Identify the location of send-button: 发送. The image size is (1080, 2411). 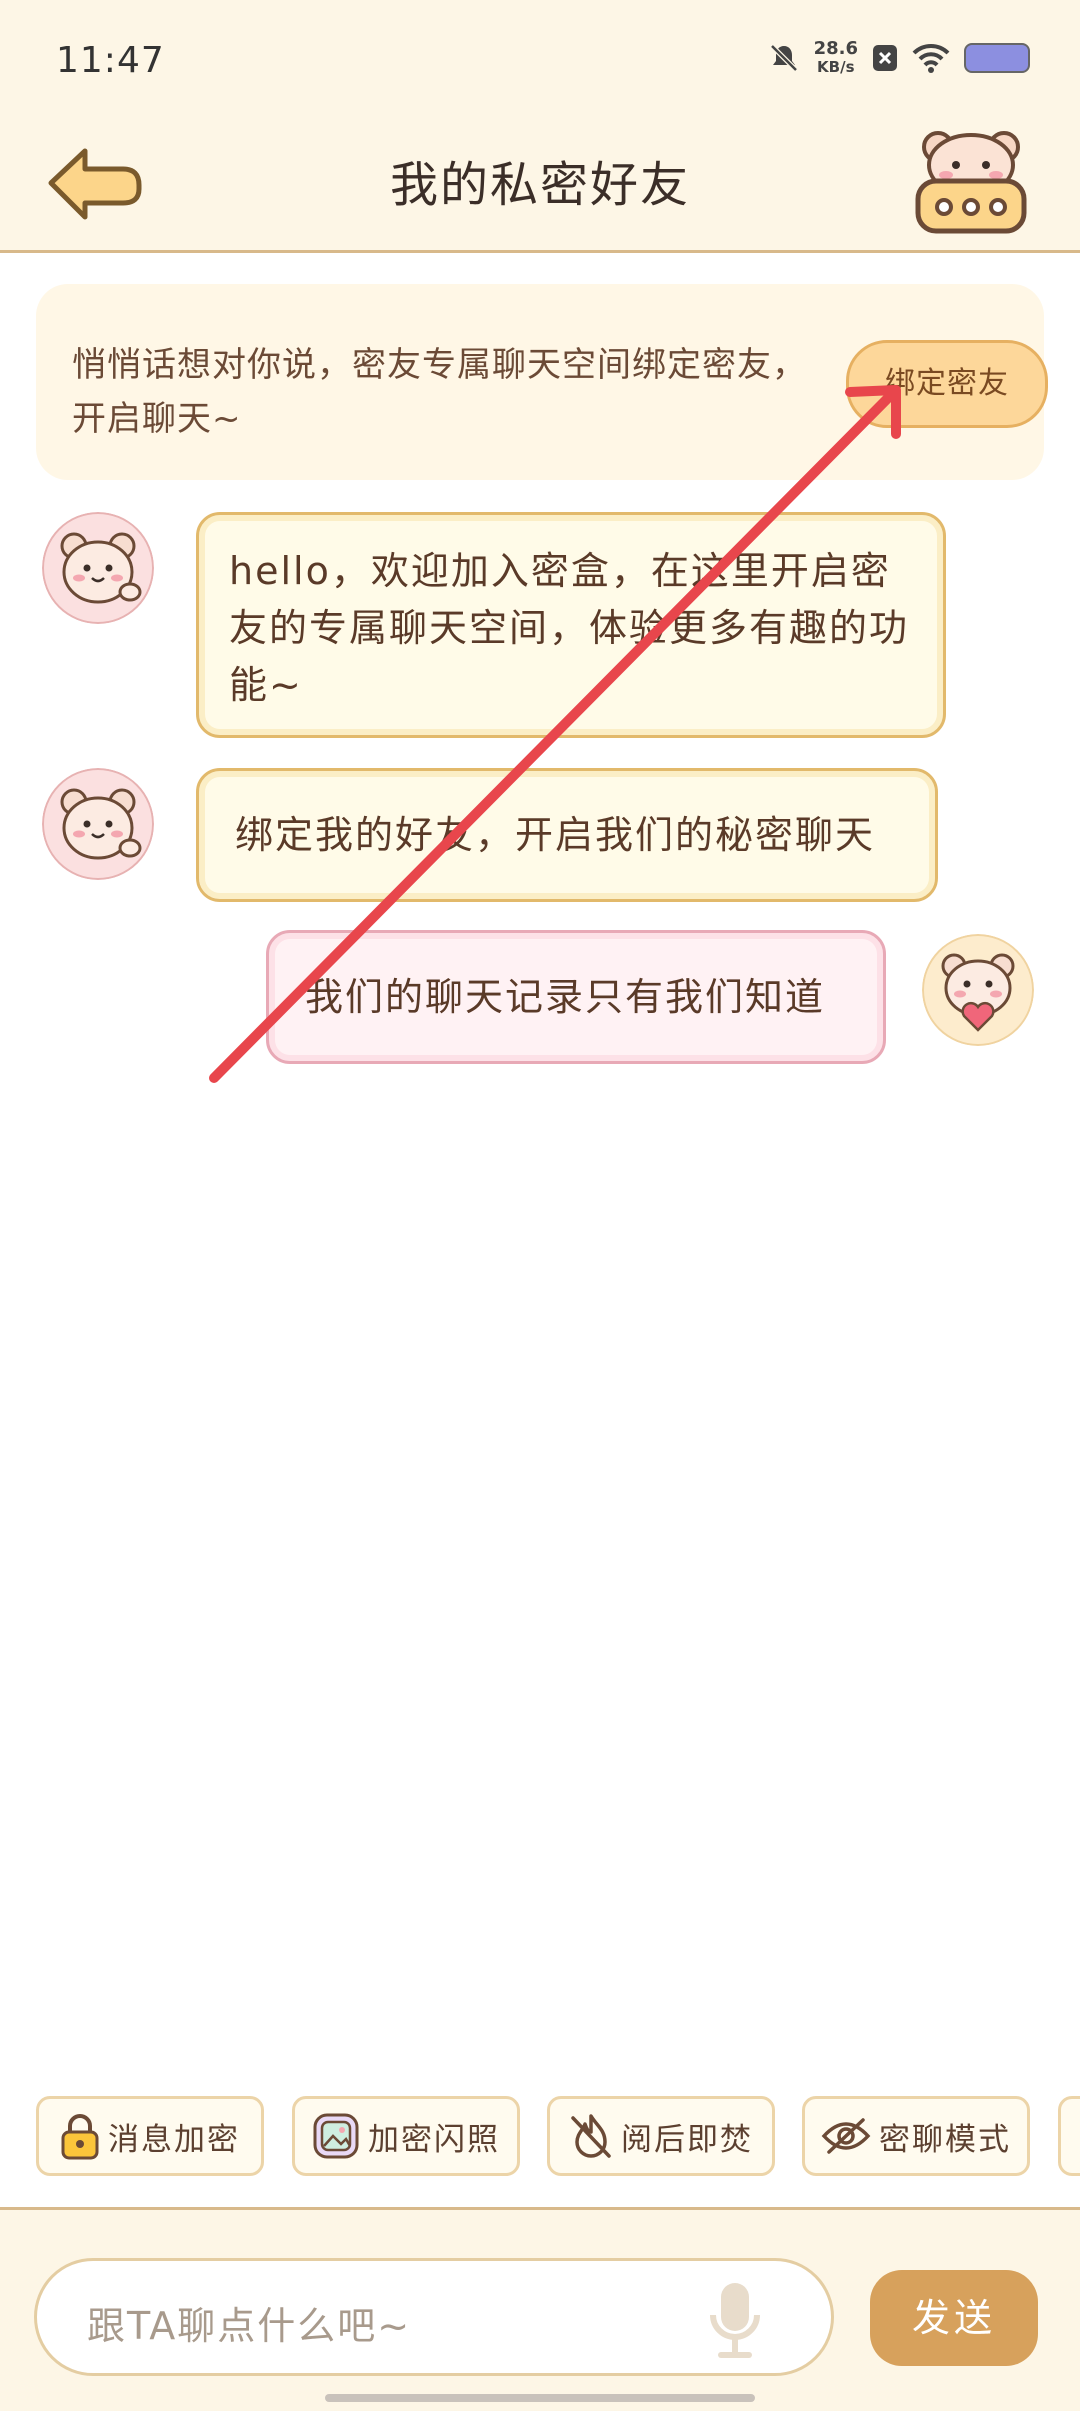
(954, 2318).